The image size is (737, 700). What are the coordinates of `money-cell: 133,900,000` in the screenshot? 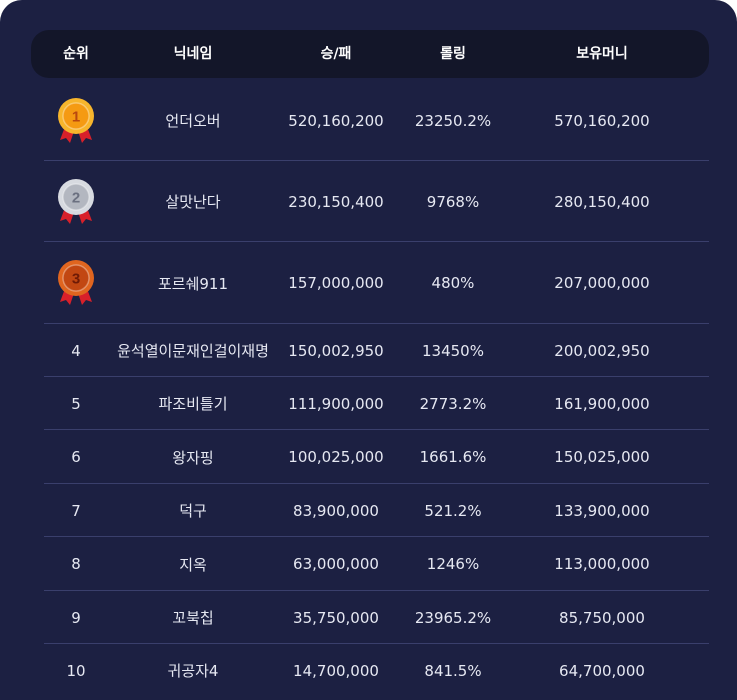 It's located at (602, 510).